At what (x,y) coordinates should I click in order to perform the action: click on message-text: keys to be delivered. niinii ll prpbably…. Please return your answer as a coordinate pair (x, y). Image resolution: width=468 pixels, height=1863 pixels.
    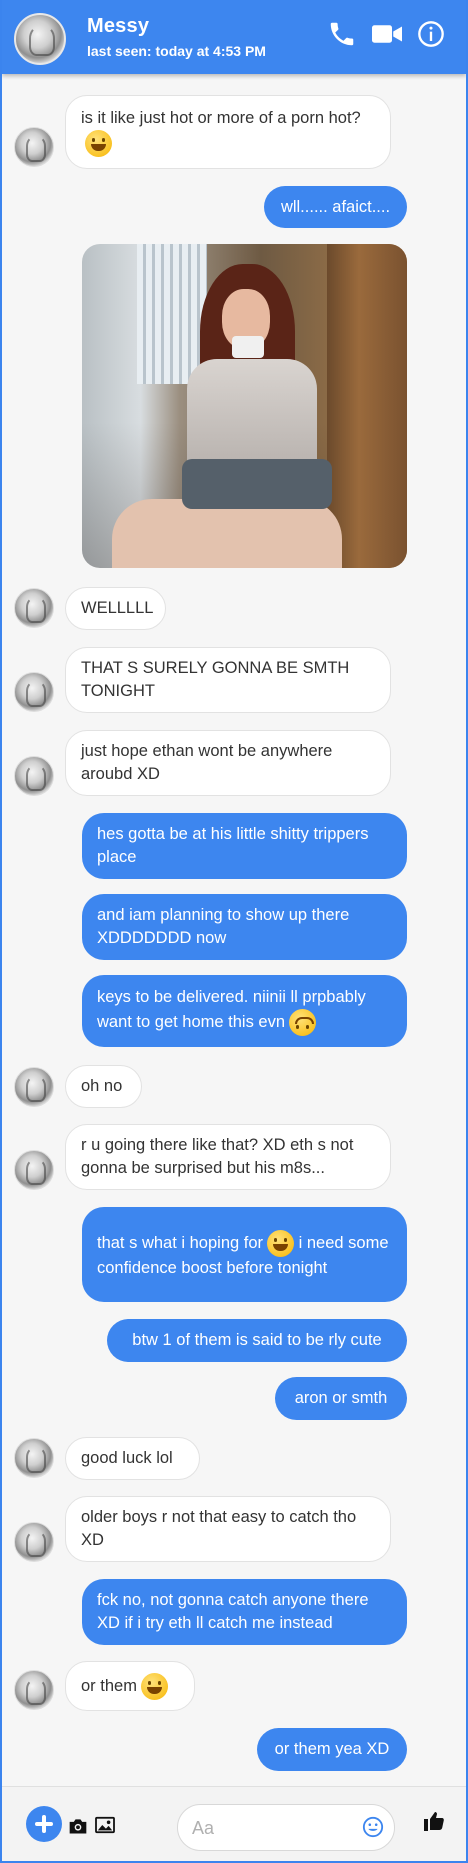
    Looking at the image, I should click on (231, 1009).